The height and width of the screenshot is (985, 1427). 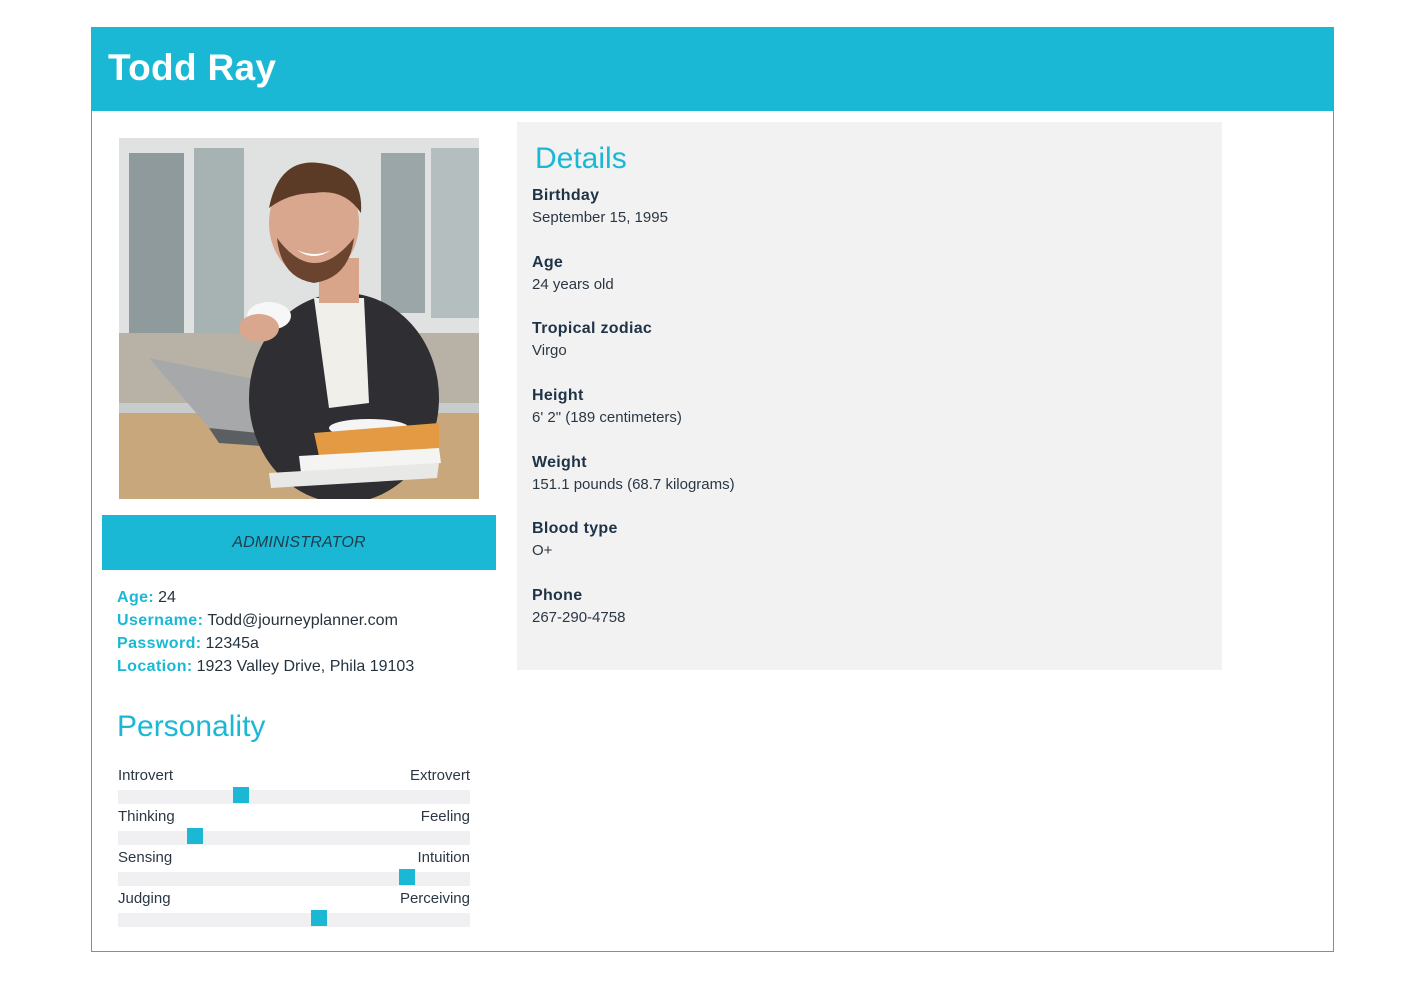 I want to click on profile-photo, so click(x=299, y=318).